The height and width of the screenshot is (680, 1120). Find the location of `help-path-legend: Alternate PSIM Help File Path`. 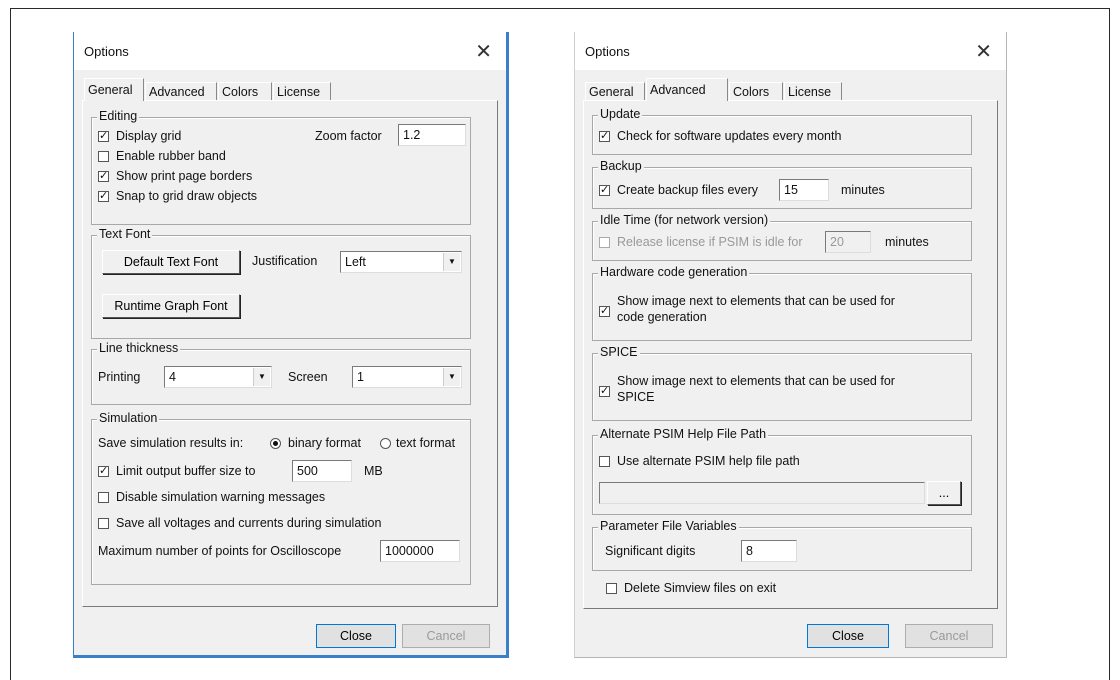

help-path-legend: Alternate PSIM Help File Path is located at coordinates (683, 434).